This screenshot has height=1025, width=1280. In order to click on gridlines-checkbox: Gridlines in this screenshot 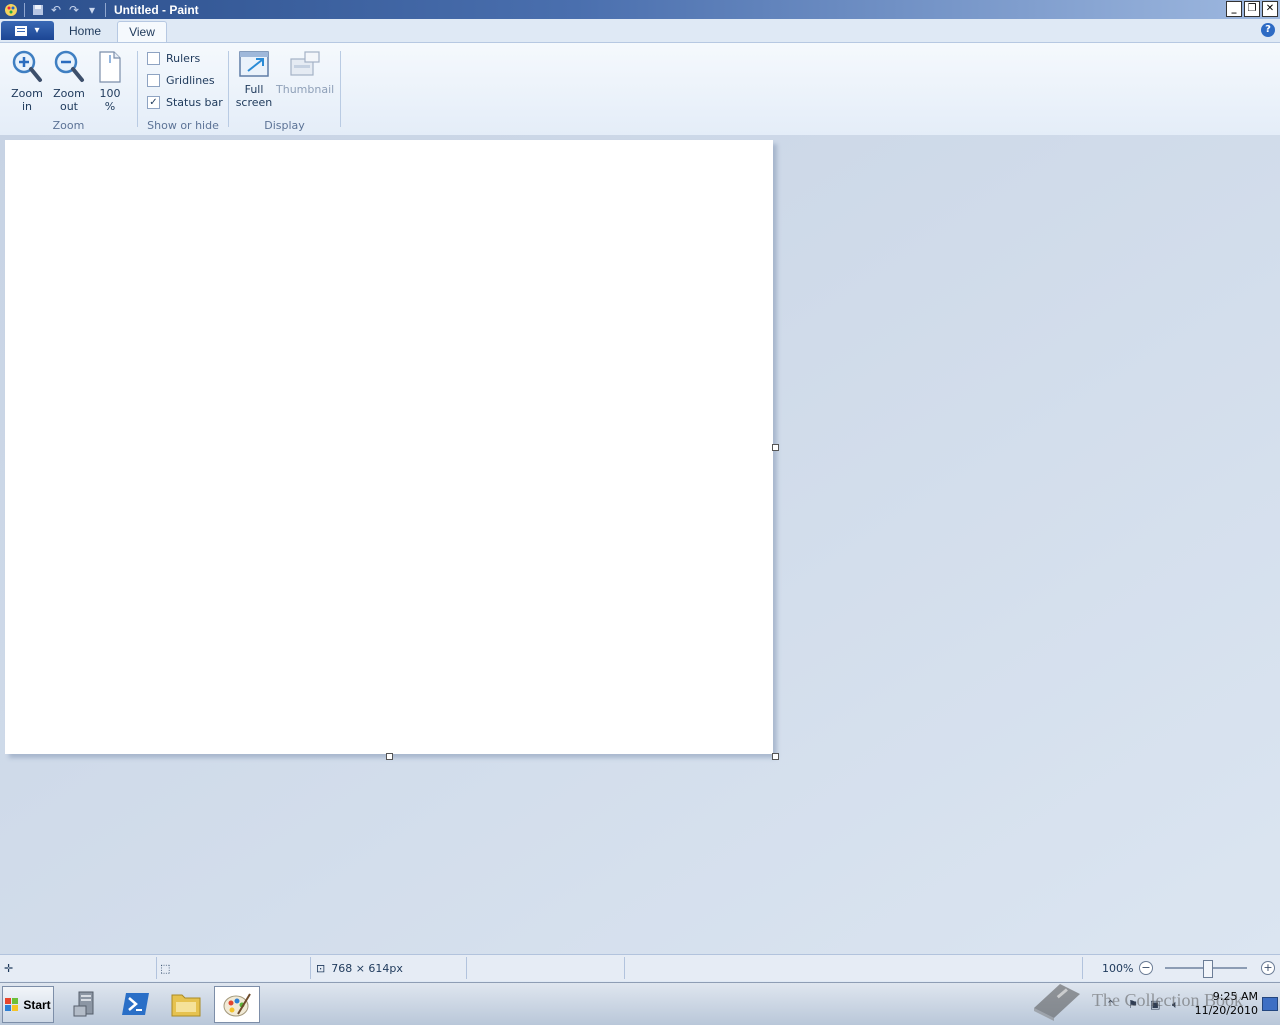, I will do `click(181, 80)`.